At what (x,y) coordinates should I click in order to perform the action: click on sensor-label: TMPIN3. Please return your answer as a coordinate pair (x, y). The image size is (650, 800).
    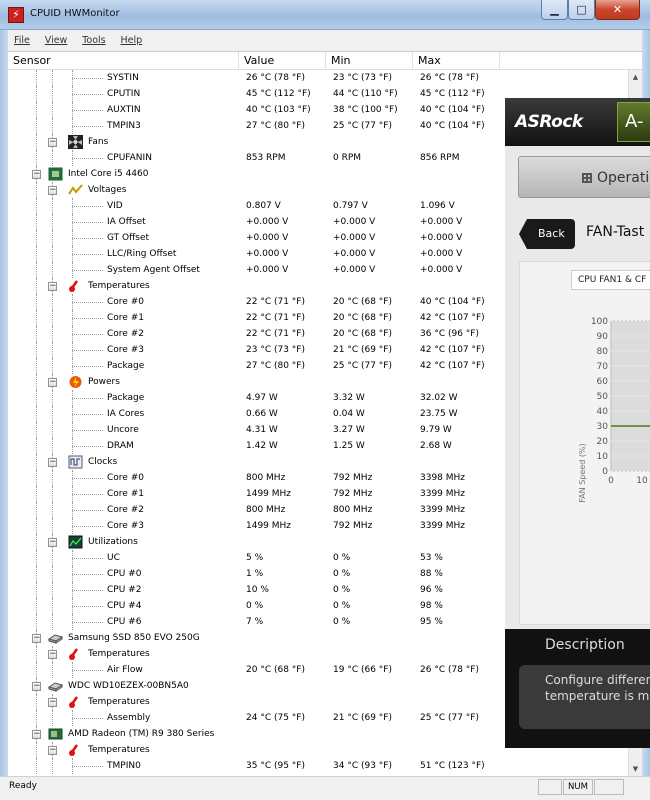
    Looking at the image, I should click on (124, 126).